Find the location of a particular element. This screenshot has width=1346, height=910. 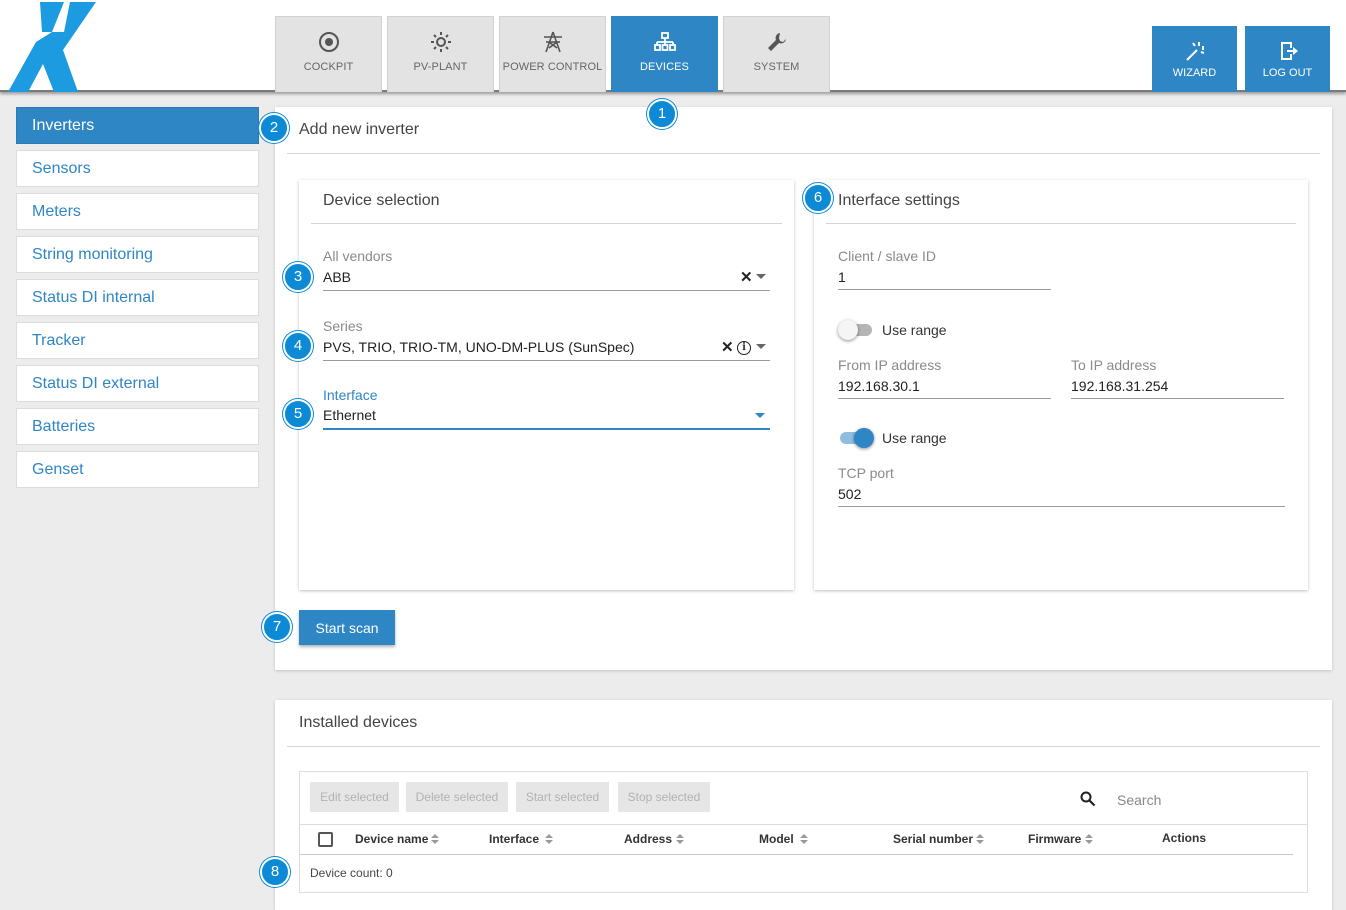

card-title: Device selection is located at coordinates (381, 200).